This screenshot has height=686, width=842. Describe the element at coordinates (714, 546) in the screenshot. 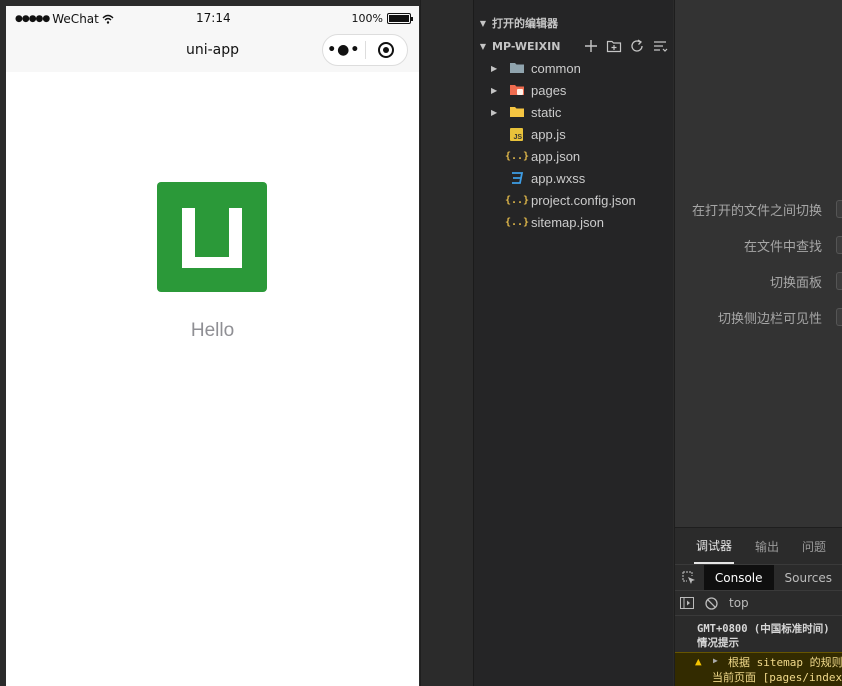

I see `tab-debugger: 调试器` at that location.